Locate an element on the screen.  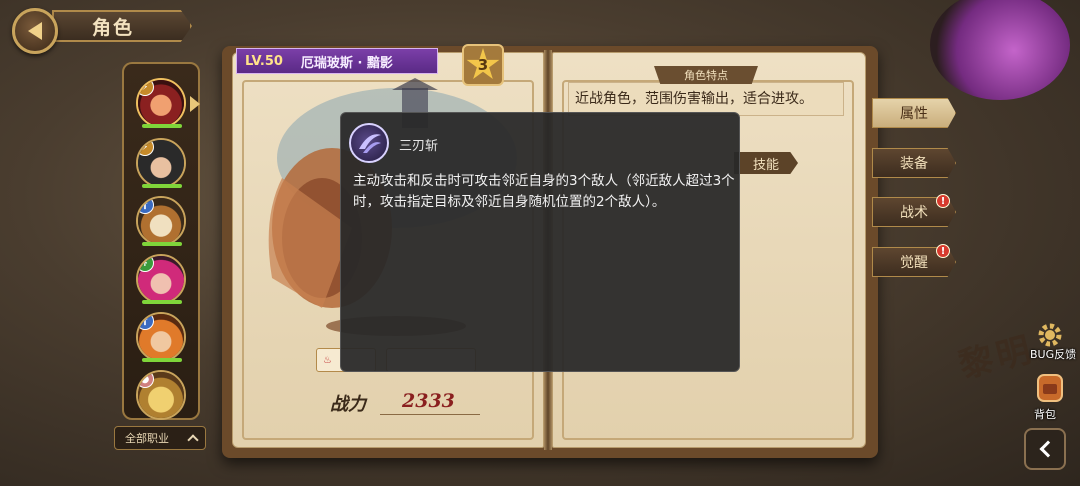
chevron-up-icon is located at coordinates (193, 440).